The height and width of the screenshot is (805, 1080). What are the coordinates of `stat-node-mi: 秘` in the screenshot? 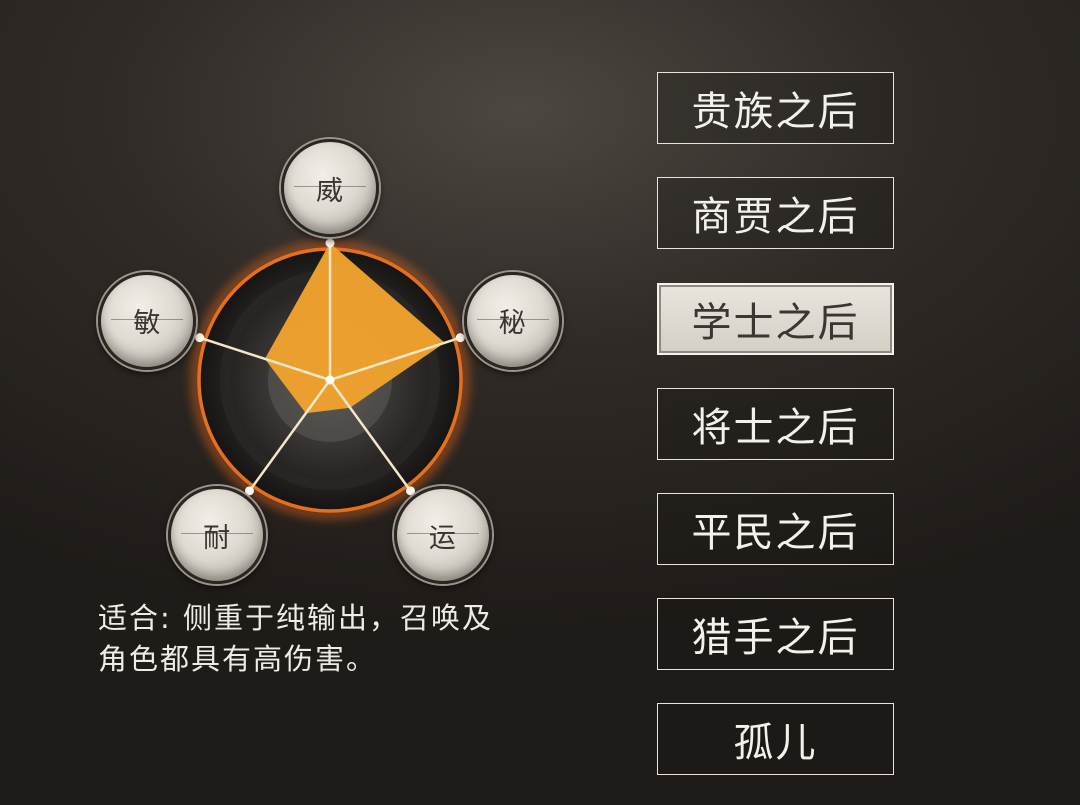 It's located at (512, 320).